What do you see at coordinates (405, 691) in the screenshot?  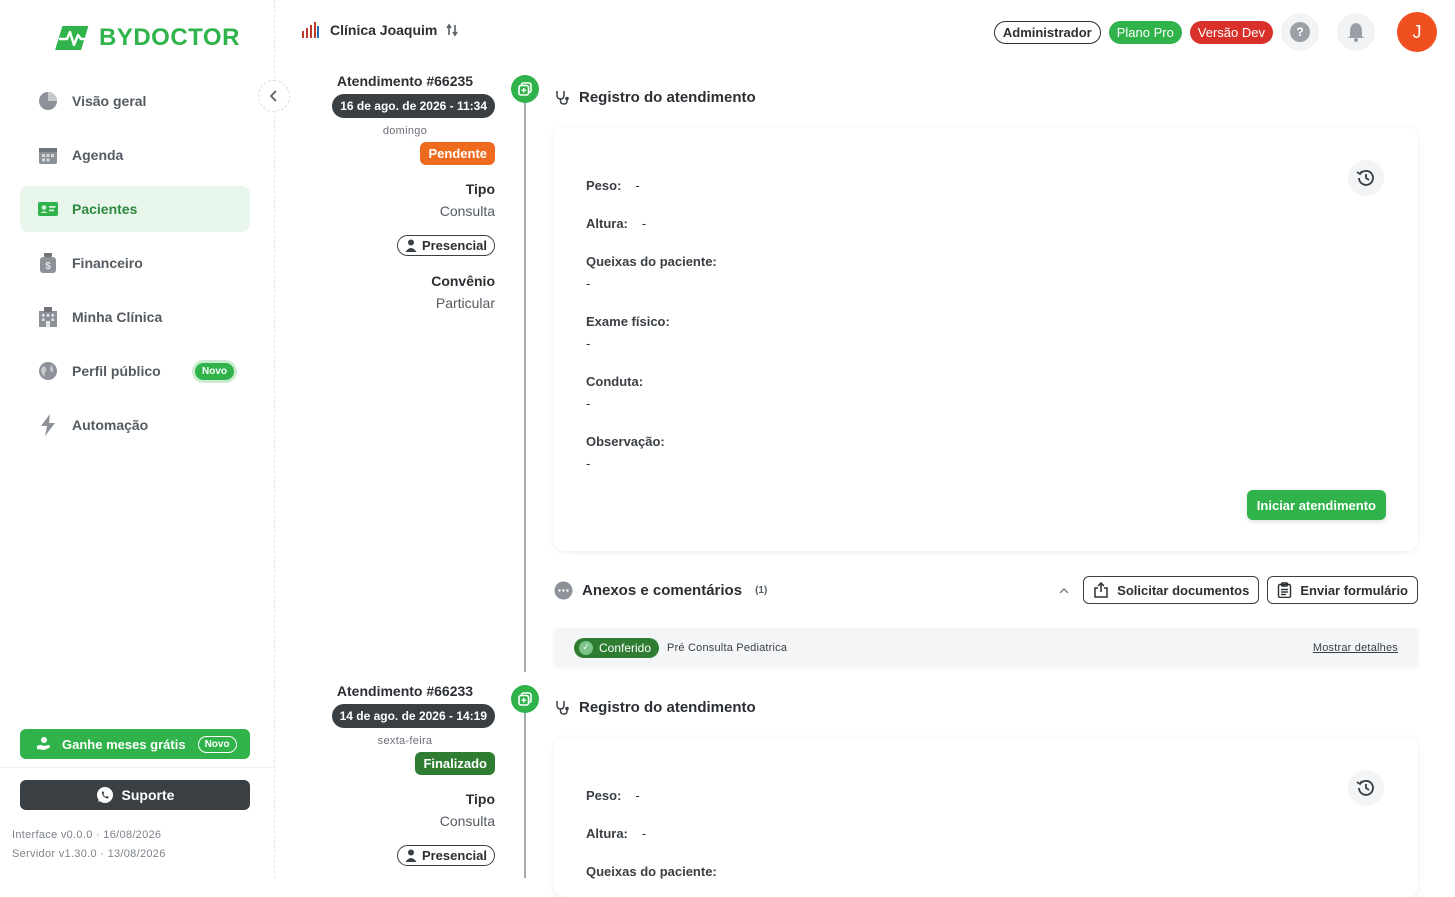 I see `appointment-title: Atendimento #66233` at bounding box center [405, 691].